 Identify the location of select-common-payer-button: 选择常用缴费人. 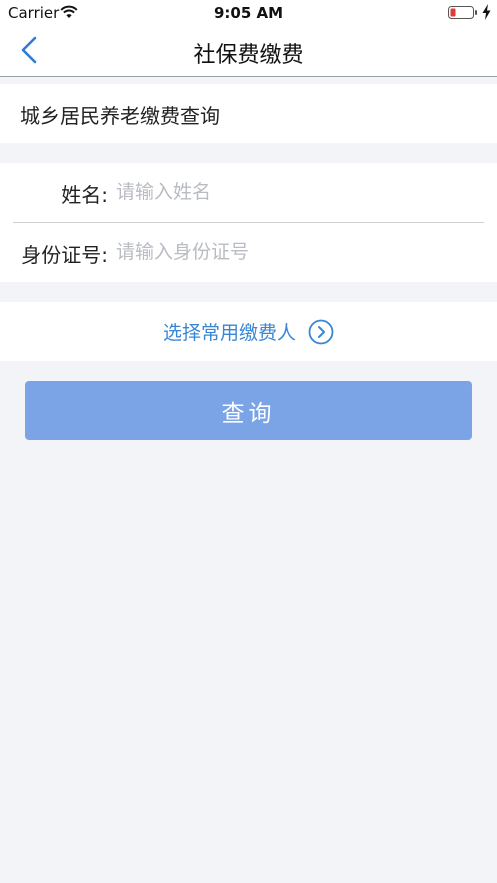
(248, 331).